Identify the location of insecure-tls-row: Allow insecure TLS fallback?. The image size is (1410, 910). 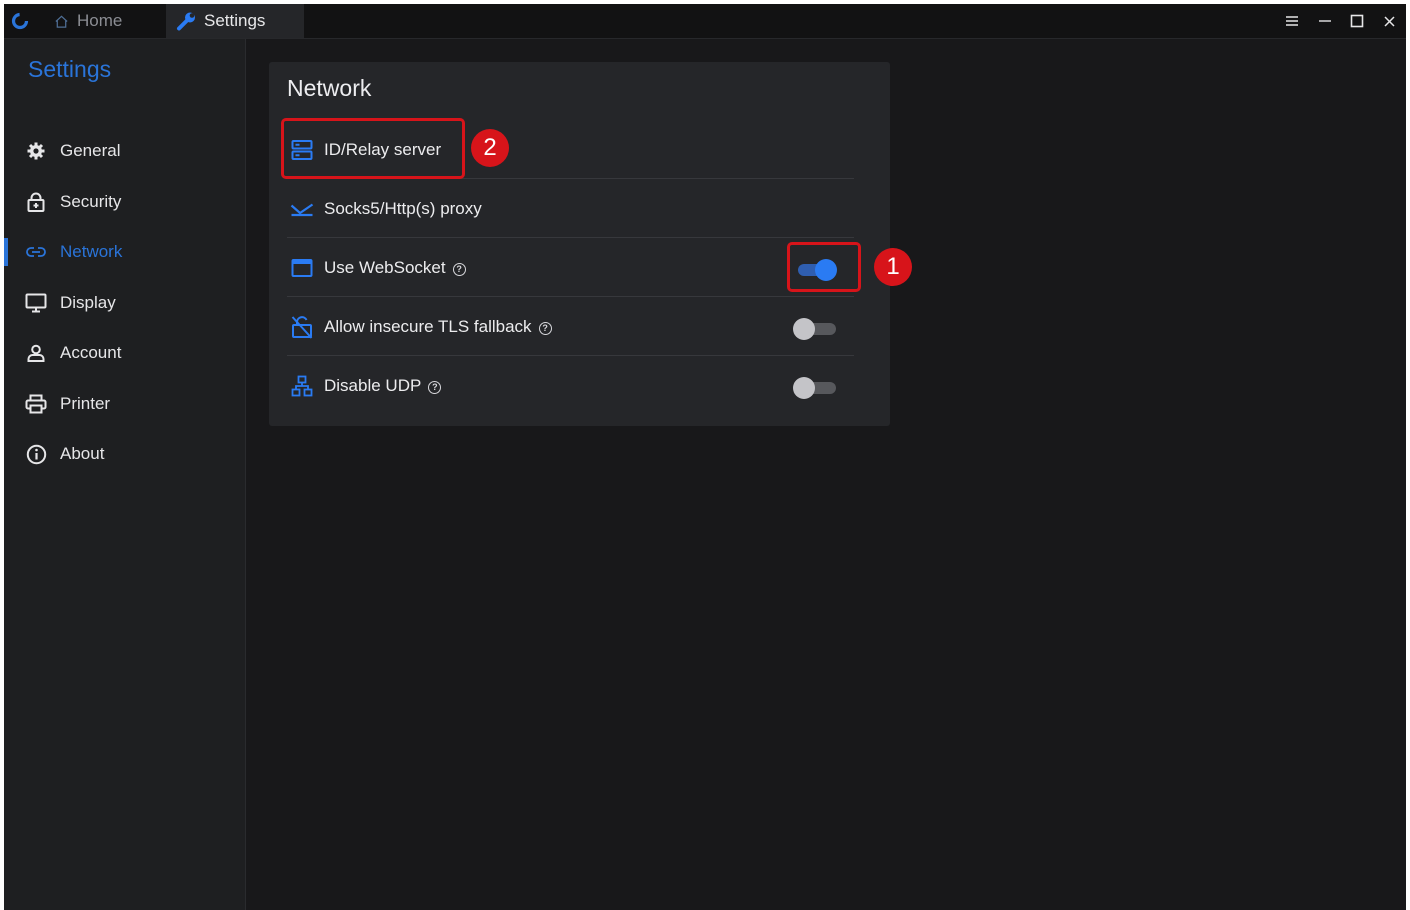
(570, 327).